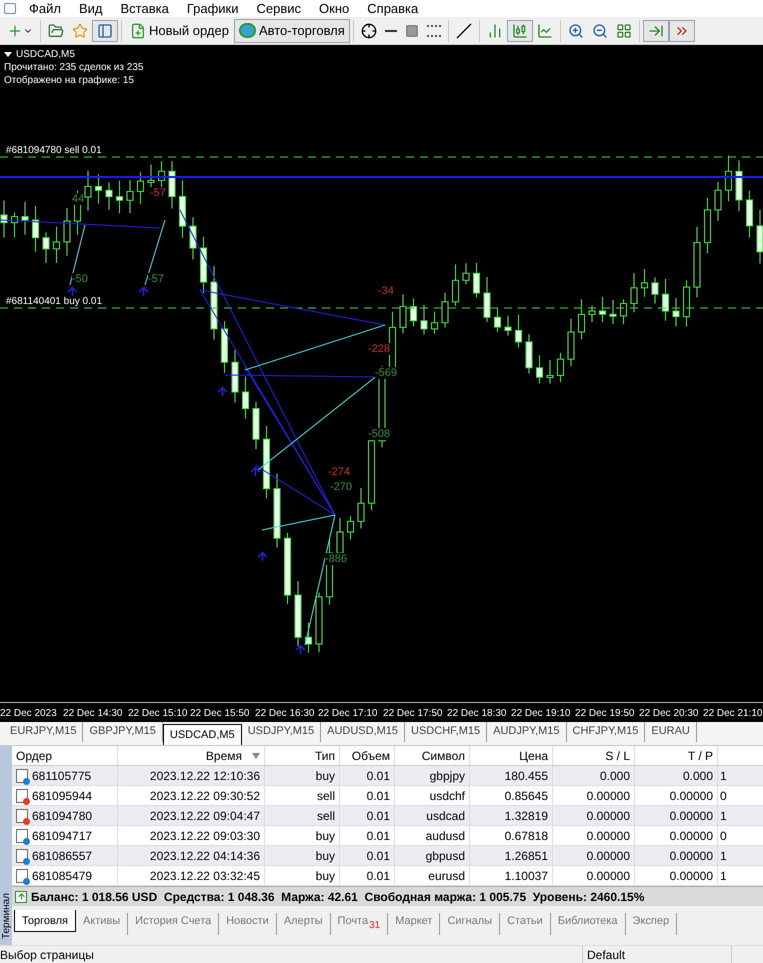  I want to click on table-cell: 0.85645, so click(511, 795).